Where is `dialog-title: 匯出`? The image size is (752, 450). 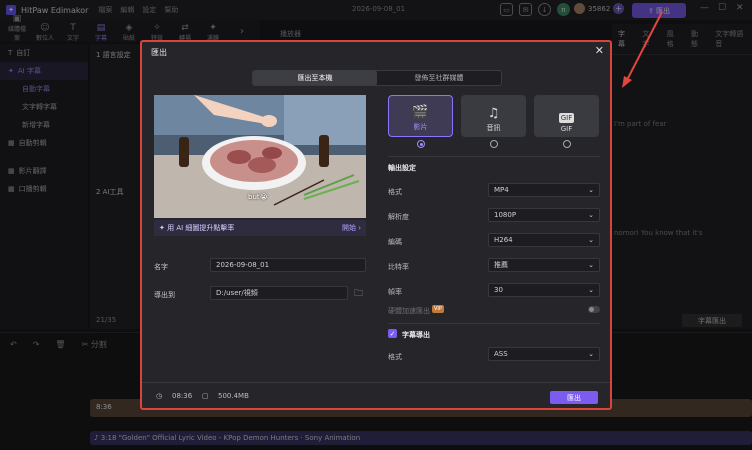 dialog-title: 匯出 is located at coordinates (159, 52).